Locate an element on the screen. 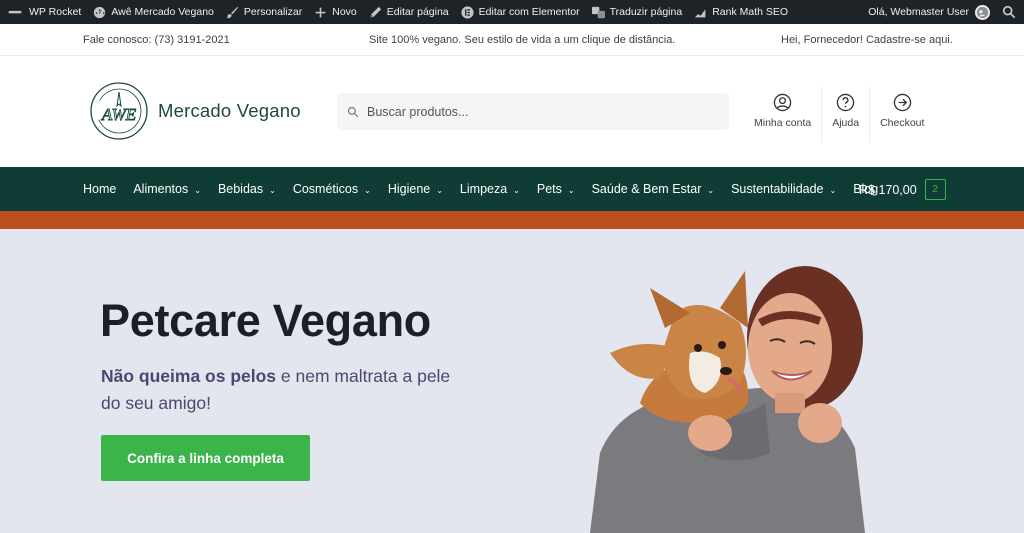  translate-icon is located at coordinates (598, 12).